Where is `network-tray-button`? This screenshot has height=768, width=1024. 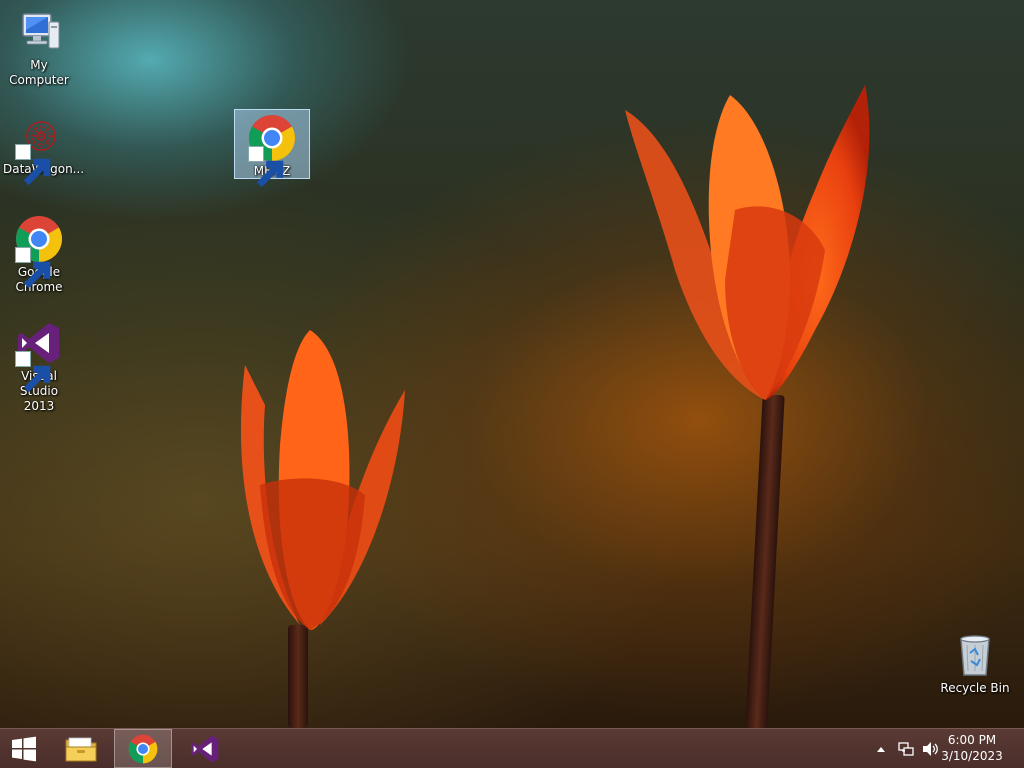
network-tray-button is located at coordinates (906, 748).